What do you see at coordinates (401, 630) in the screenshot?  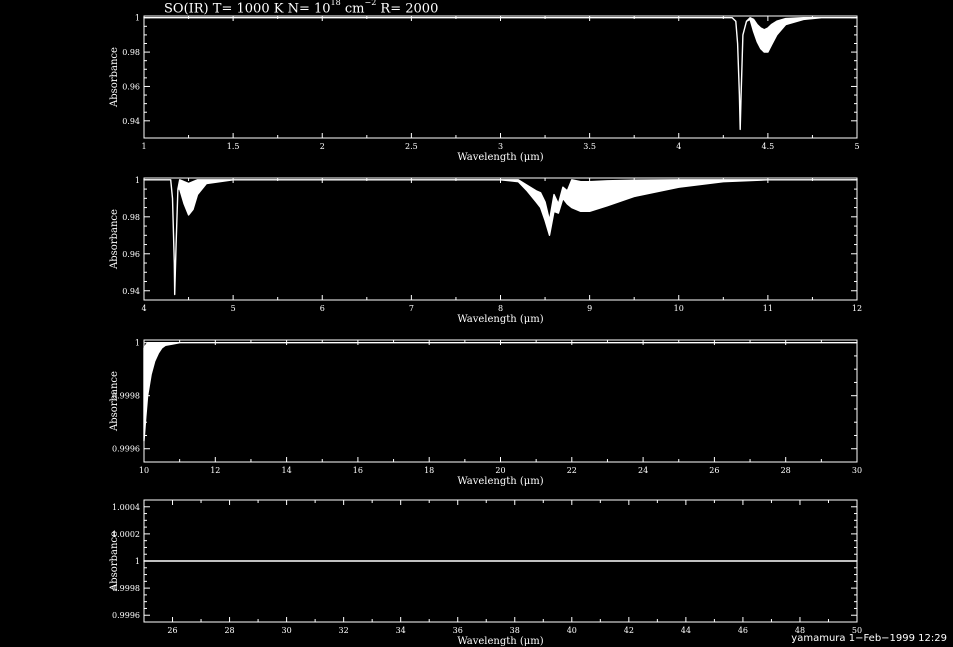 I see `x-tick-label: 34` at bounding box center [401, 630].